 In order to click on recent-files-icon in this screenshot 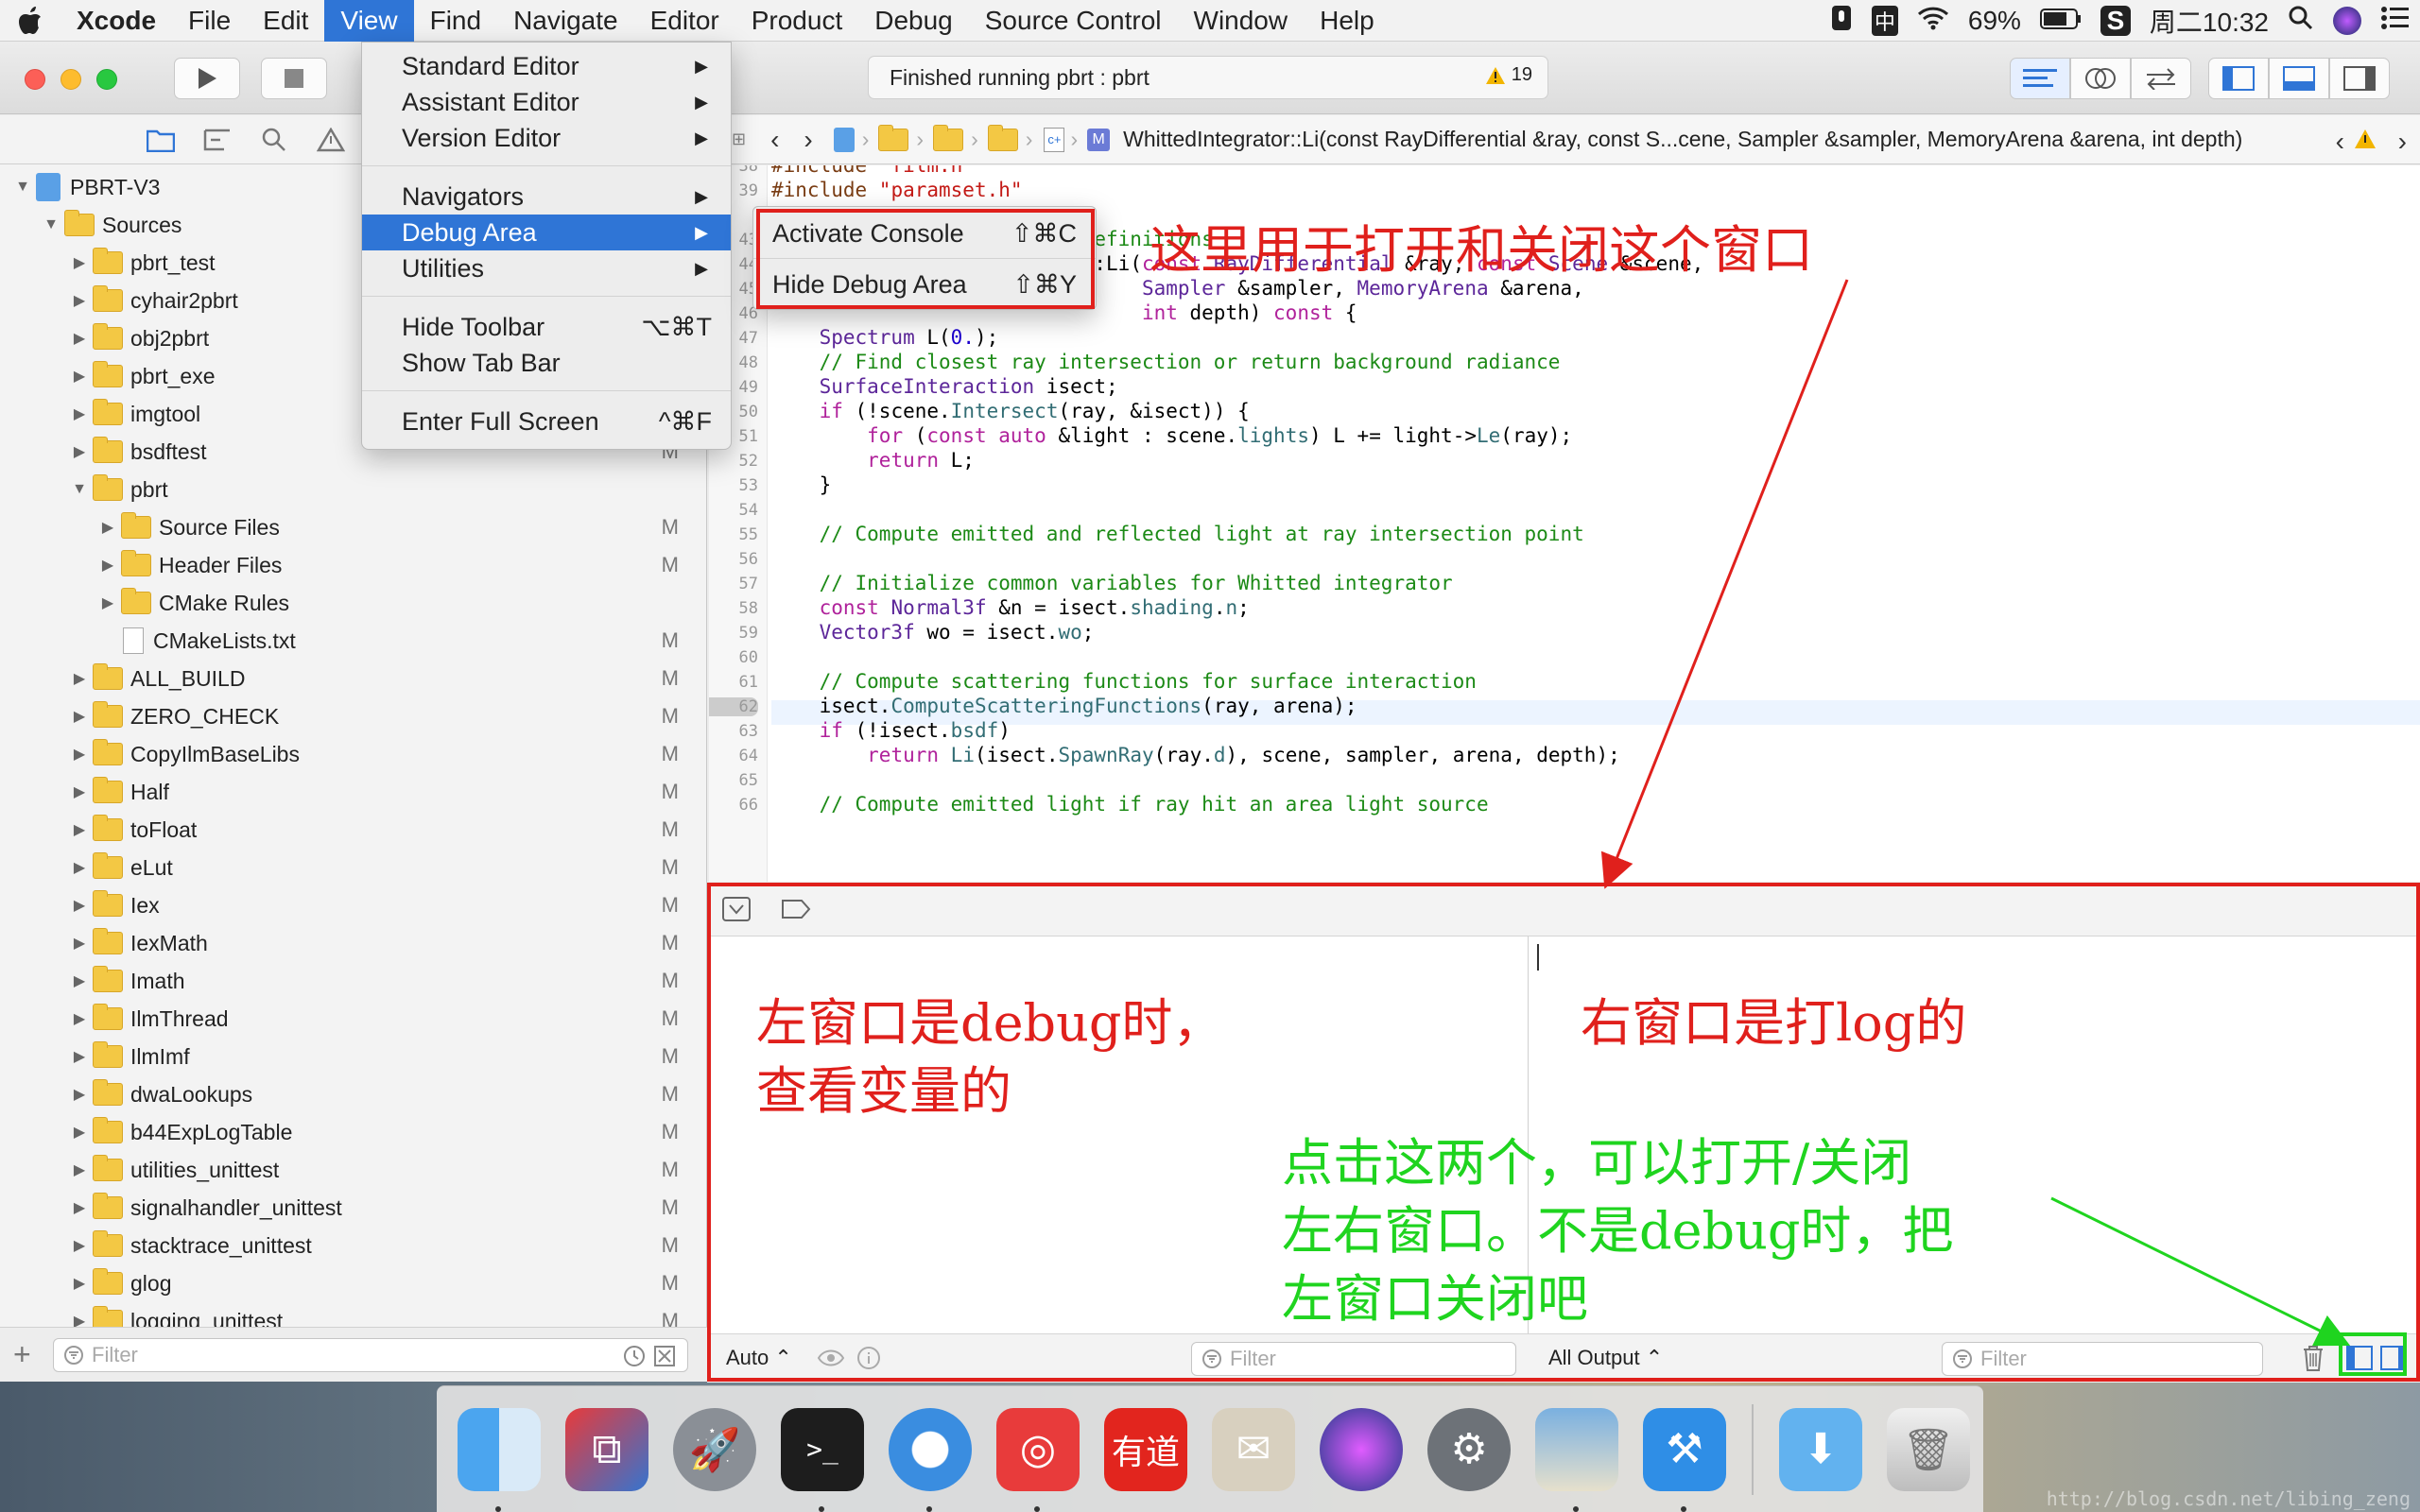, I will do `click(634, 1356)`.